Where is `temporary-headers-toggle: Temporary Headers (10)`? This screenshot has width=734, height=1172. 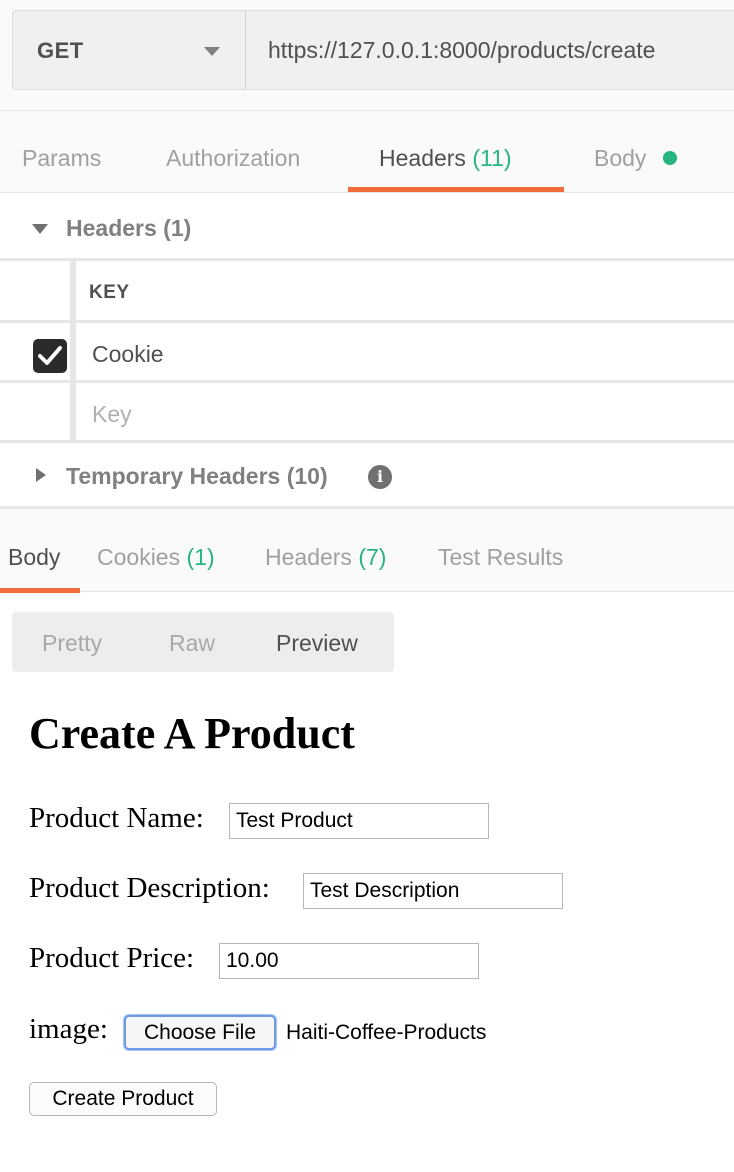
temporary-headers-toggle: Temporary Headers (10) is located at coordinates (367, 473).